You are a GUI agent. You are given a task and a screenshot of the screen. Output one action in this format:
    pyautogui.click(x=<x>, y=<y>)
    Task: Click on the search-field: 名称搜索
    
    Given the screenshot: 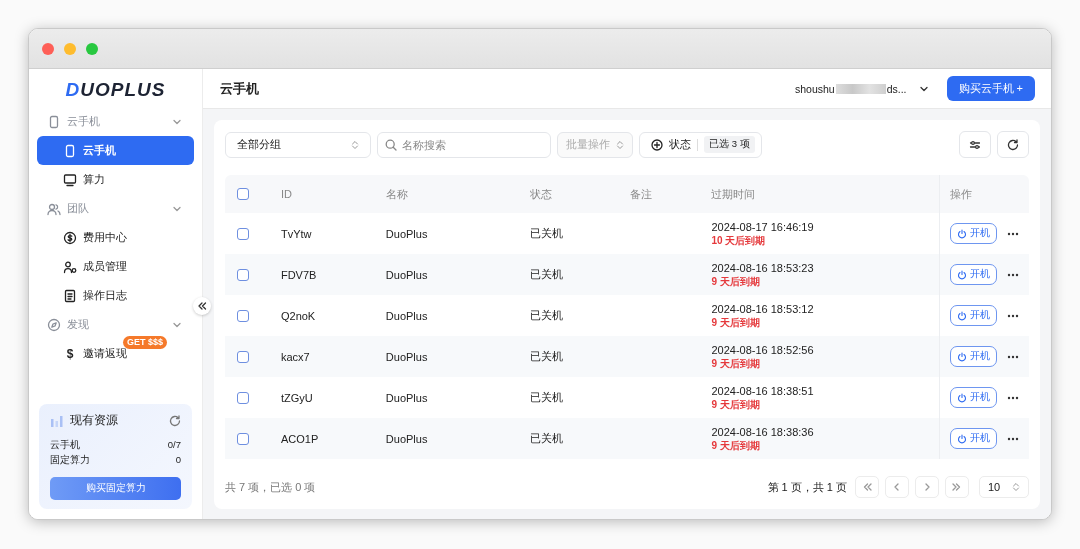 What is the action you would take?
    pyautogui.click(x=464, y=144)
    